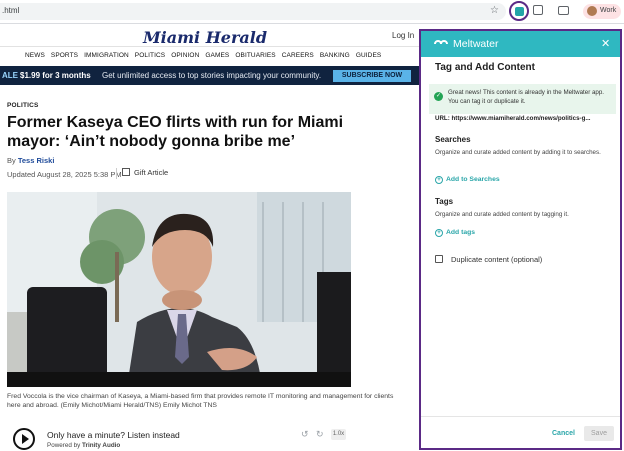  Describe the element at coordinates (55, 75) in the screenshot. I see `promo-price: $1.99 for 3 months` at that location.